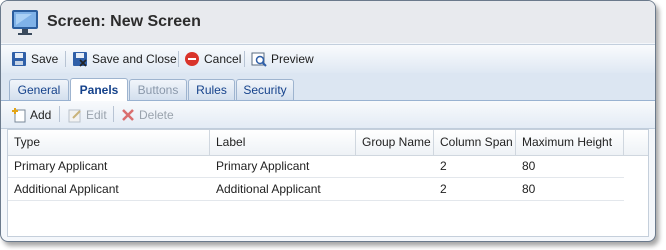 The image size is (666, 250). What do you see at coordinates (259, 59) in the screenshot?
I see `preview-icon` at bounding box center [259, 59].